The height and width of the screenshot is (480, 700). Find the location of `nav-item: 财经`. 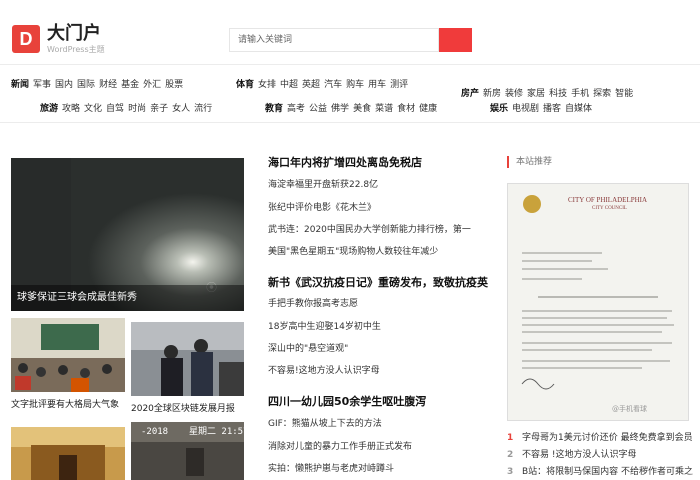

nav-item: 财经 is located at coordinates (108, 85).